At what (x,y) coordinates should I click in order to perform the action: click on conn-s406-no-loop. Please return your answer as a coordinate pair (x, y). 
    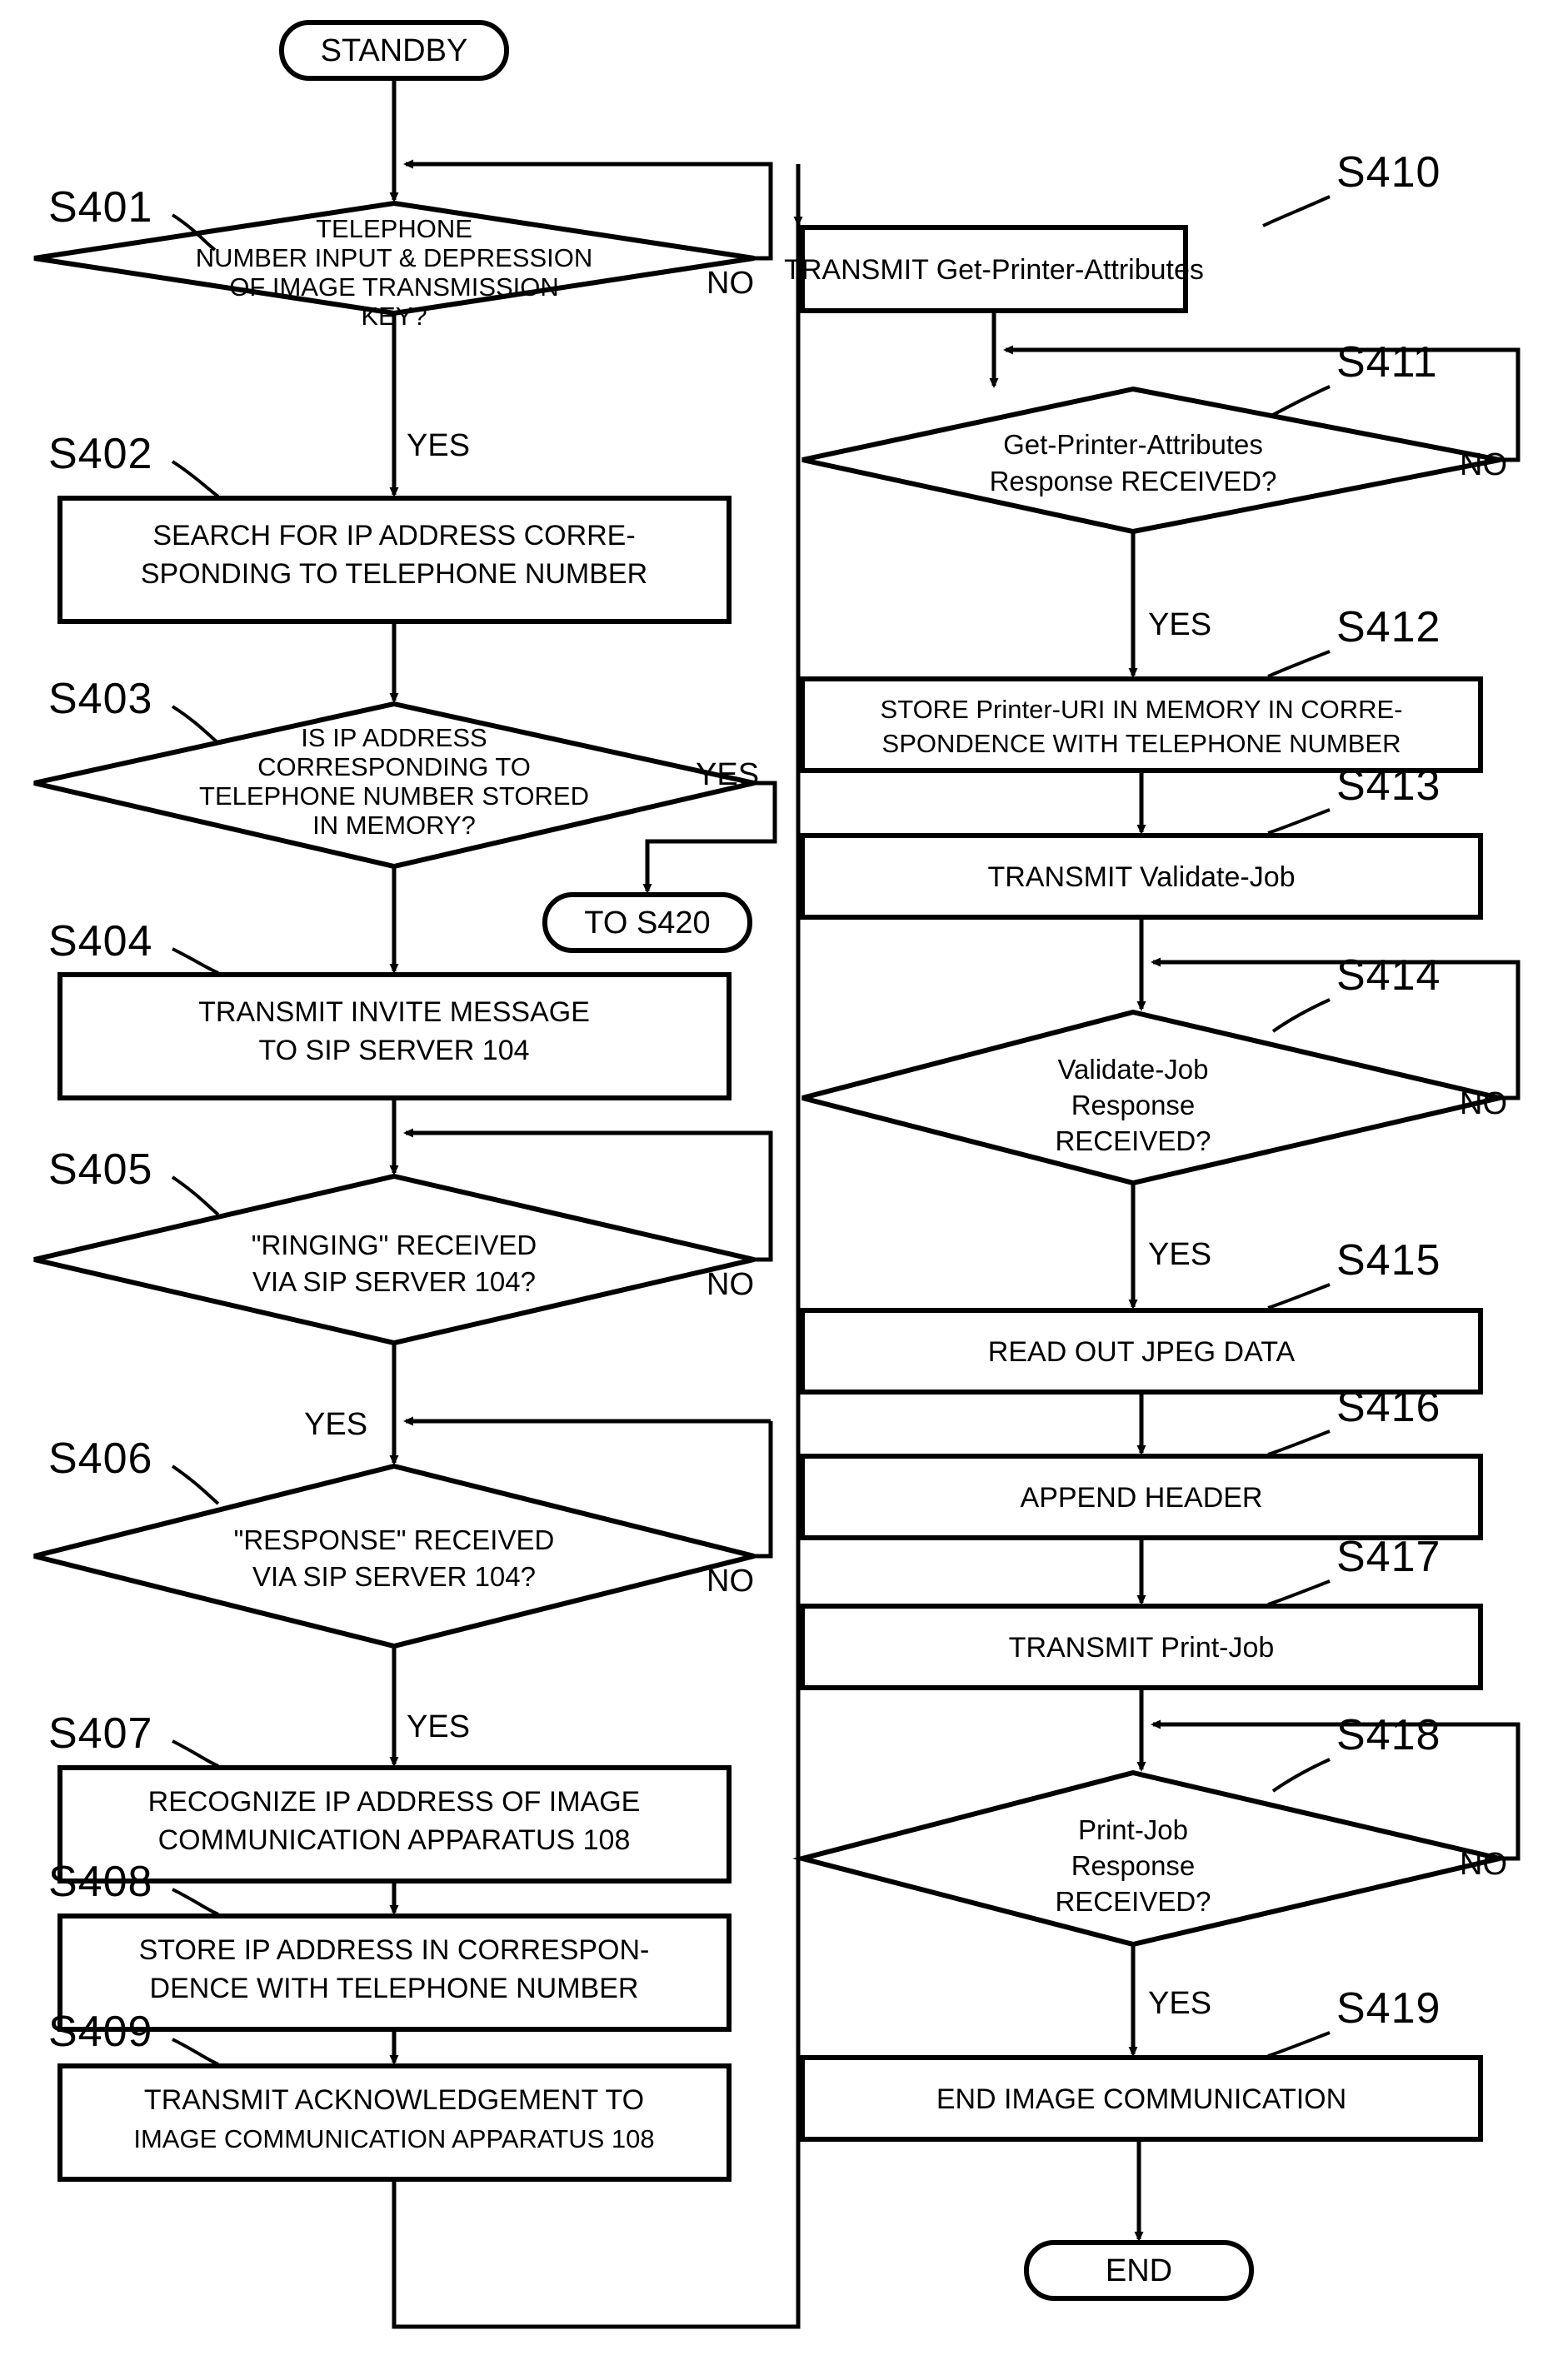
    Looking at the image, I should click on (764, 1490).